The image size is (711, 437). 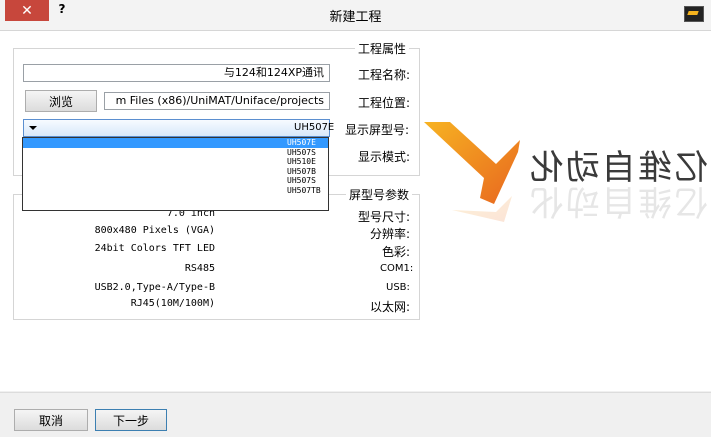 What do you see at coordinates (694, 14) in the screenshot?
I see `app-logo-icon` at bounding box center [694, 14].